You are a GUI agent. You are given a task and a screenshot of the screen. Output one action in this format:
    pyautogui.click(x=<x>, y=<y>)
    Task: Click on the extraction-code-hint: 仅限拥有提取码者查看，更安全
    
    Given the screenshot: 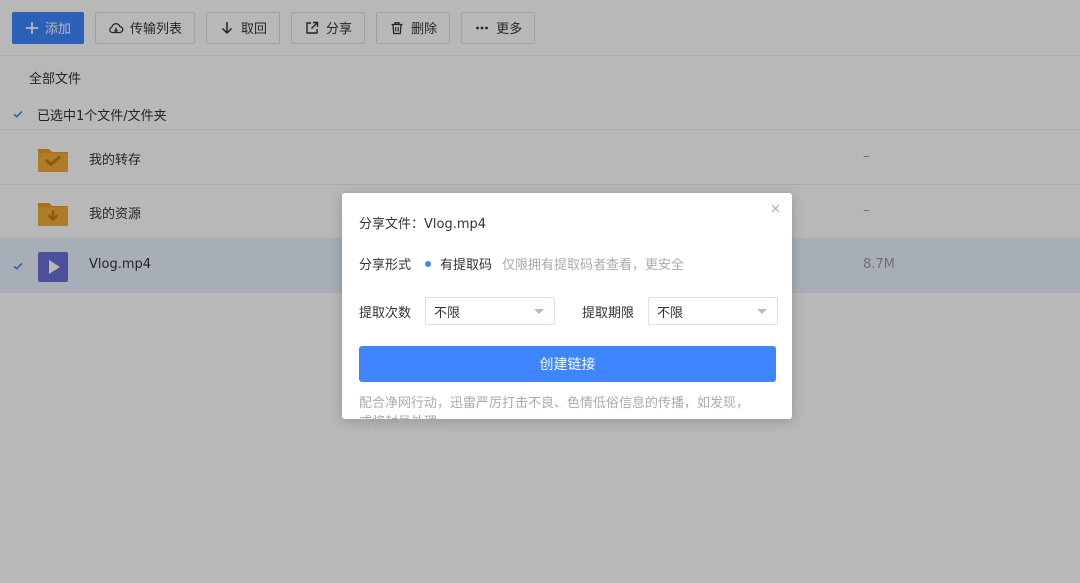 What is the action you would take?
    pyautogui.click(x=593, y=265)
    